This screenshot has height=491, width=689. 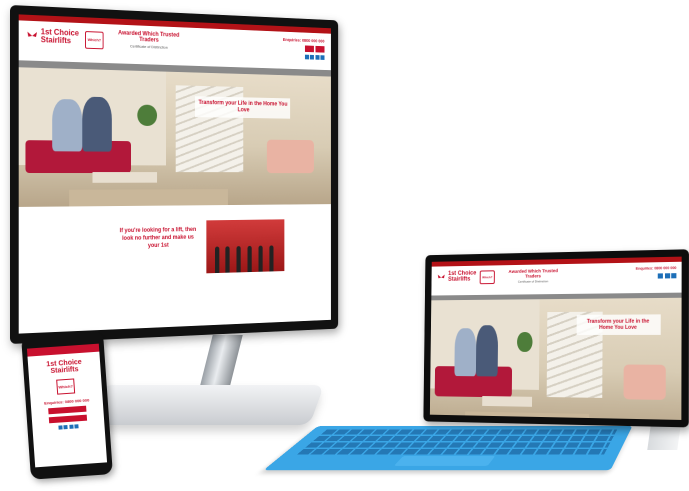 What do you see at coordinates (63, 350) in the screenshot?
I see `mobile-menu-bar` at bounding box center [63, 350].